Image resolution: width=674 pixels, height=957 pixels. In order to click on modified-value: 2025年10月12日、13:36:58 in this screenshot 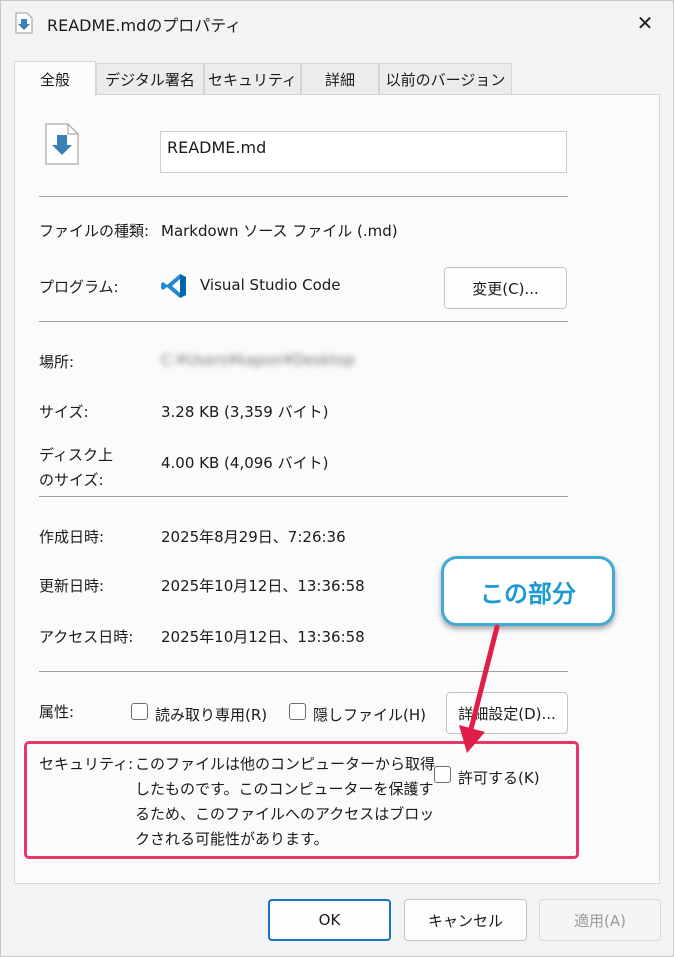, I will do `click(263, 586)`.